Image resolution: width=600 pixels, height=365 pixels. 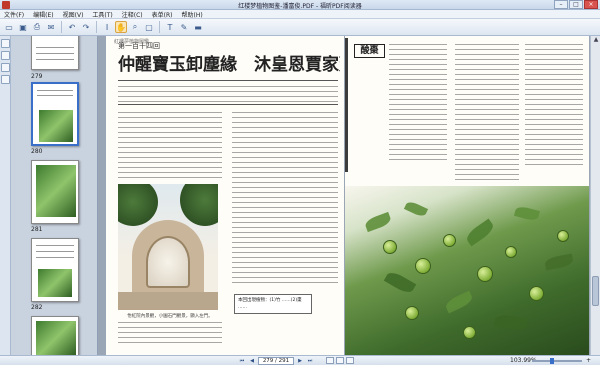 What do you see at coordinates (168, 247) in the screenshot?
I see `moon-gate-photo` at bounding box center [168, 247].